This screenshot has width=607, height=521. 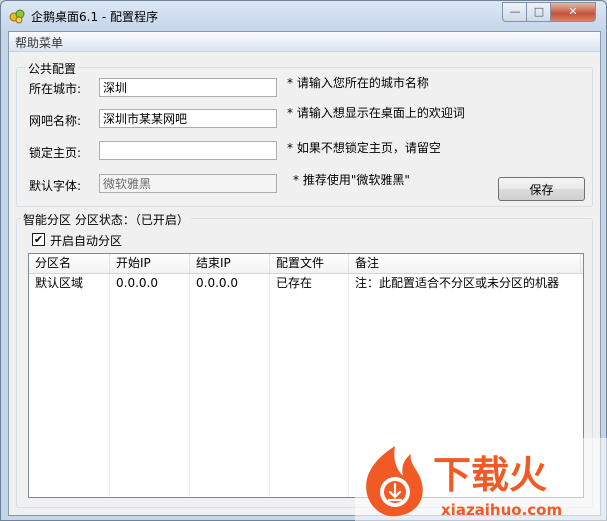 What do you see at coordinates (59, 283) in the screenshot?
I see `cell-partition-name: 默认区域` at bounding box center [59, 283].